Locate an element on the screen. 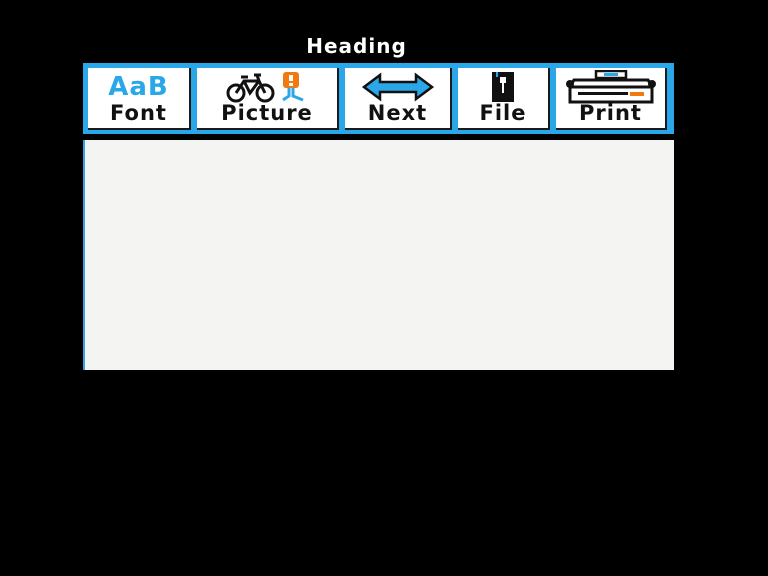 This screenshot has height=576, width=768. bicycle-picture-icon is located at coordinates (267, 87).